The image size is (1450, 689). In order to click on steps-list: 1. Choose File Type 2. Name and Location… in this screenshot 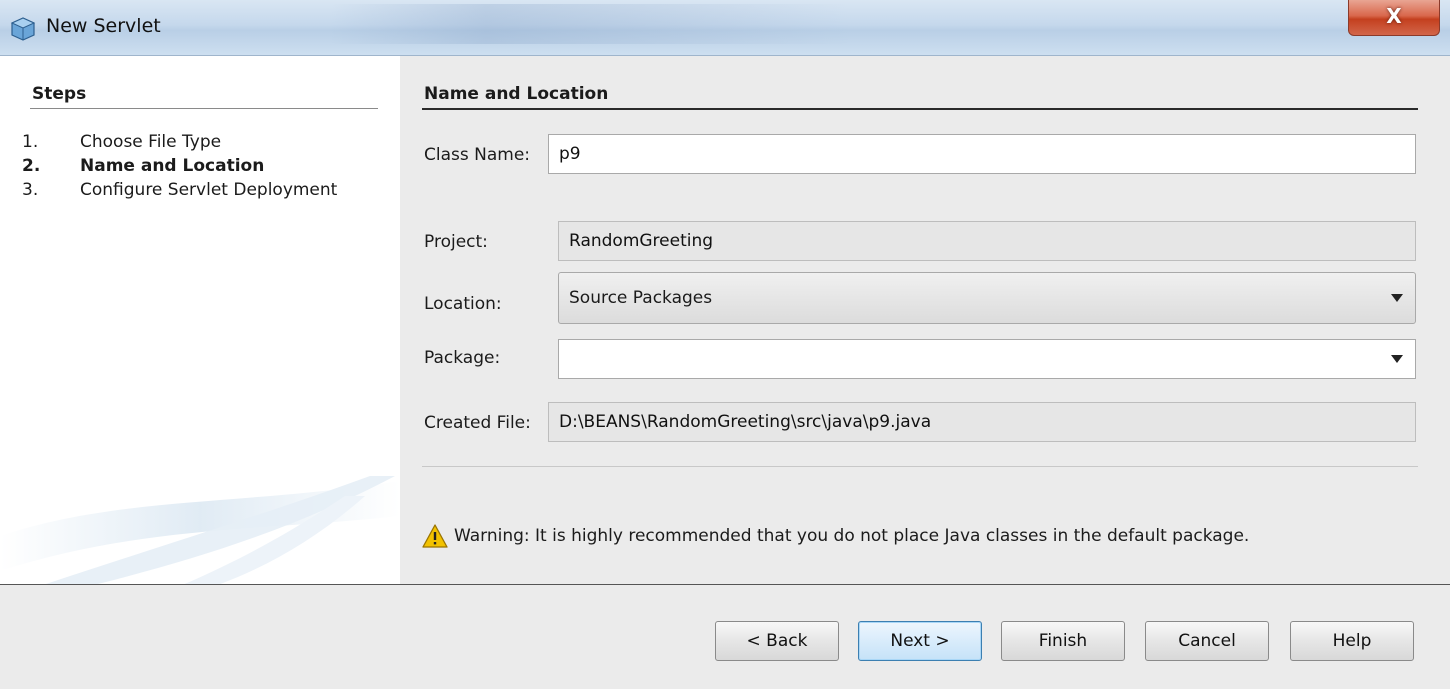, I will do `click(179, 166)`.